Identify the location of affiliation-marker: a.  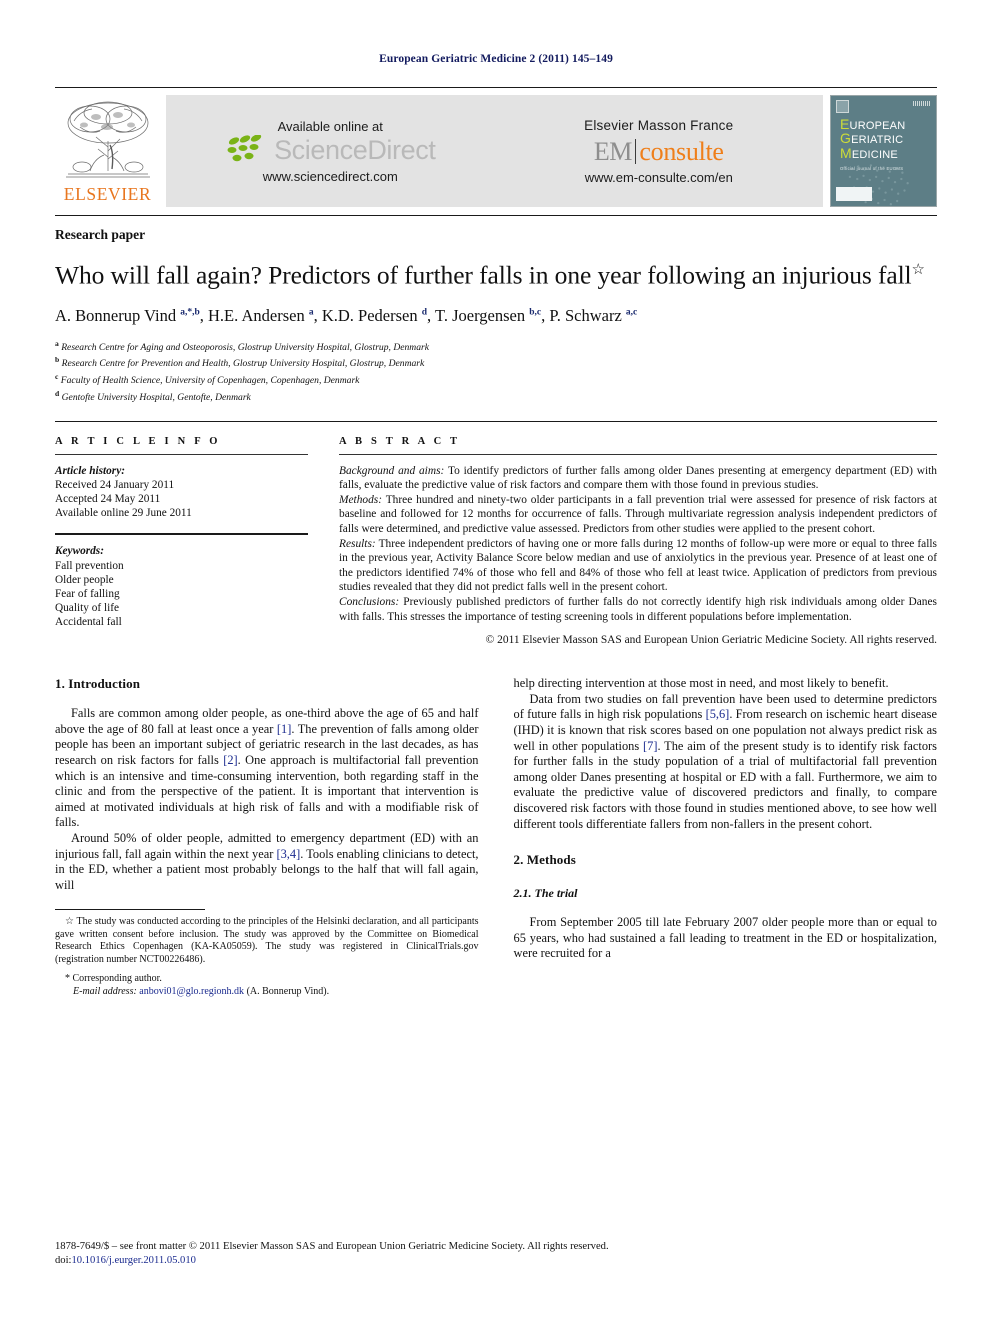
(57, 343).